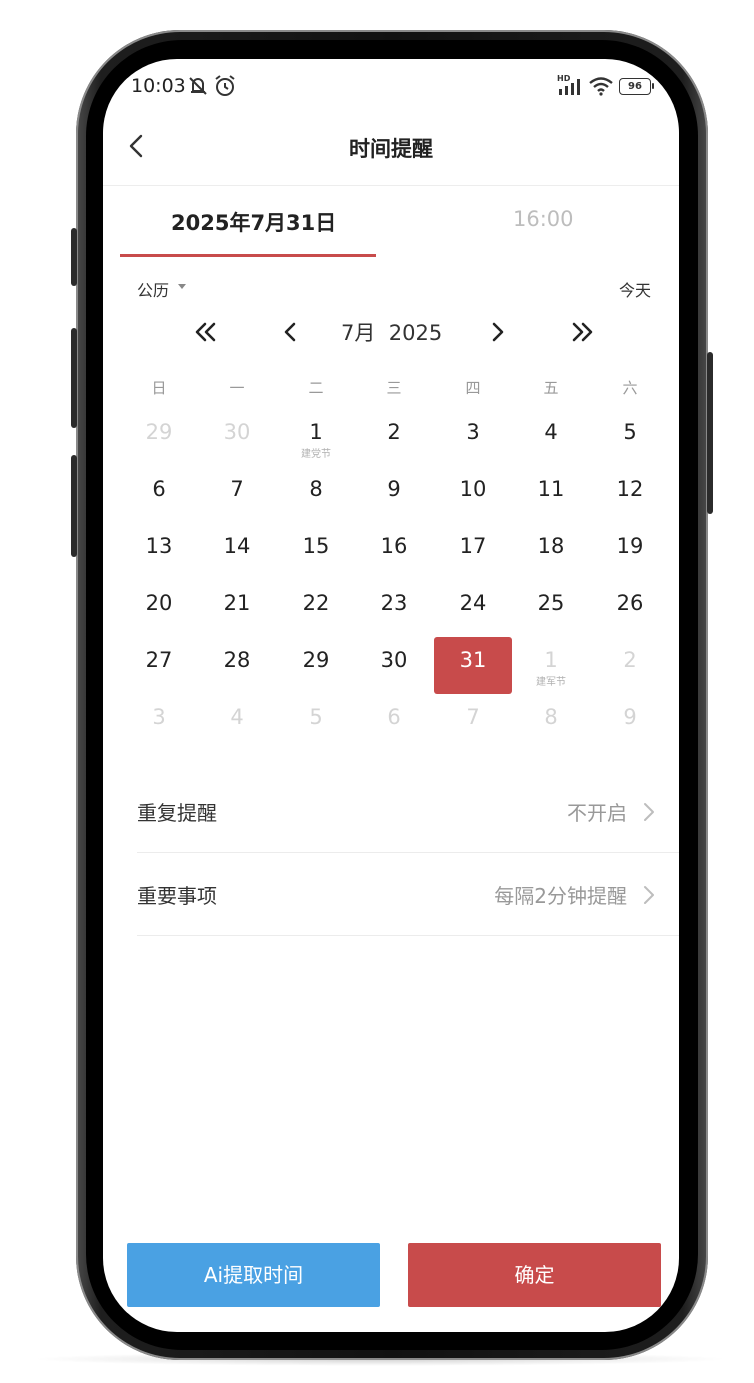 This screenshot has height=1383, width=754. I want to click on repeat-reminder-label: 重复提醒, so click(177, 813).